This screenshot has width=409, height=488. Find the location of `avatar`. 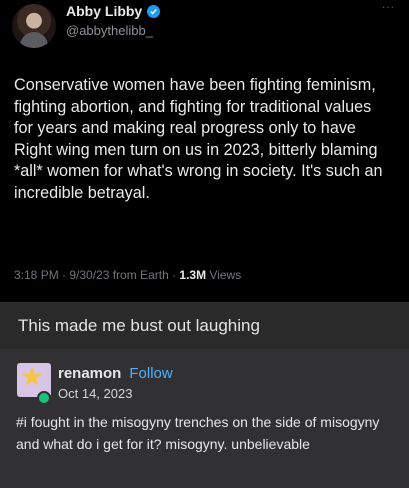

avatar is located at coordinates (34, 26).